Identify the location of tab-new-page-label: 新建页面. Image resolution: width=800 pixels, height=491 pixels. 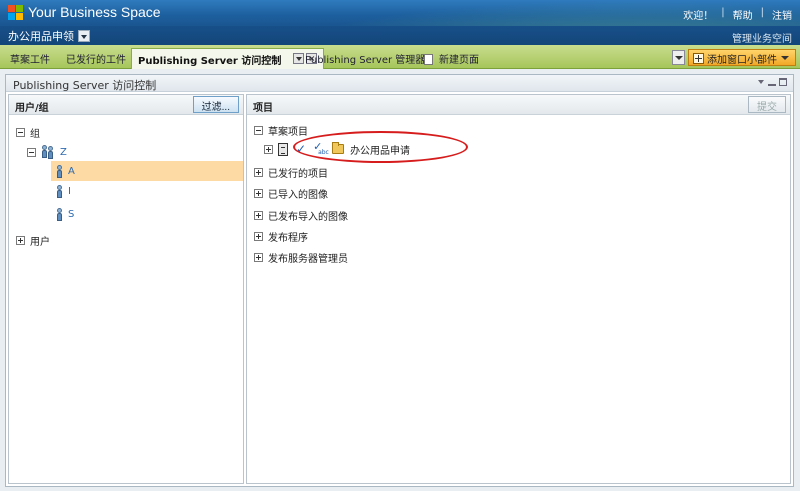
(459, 60).